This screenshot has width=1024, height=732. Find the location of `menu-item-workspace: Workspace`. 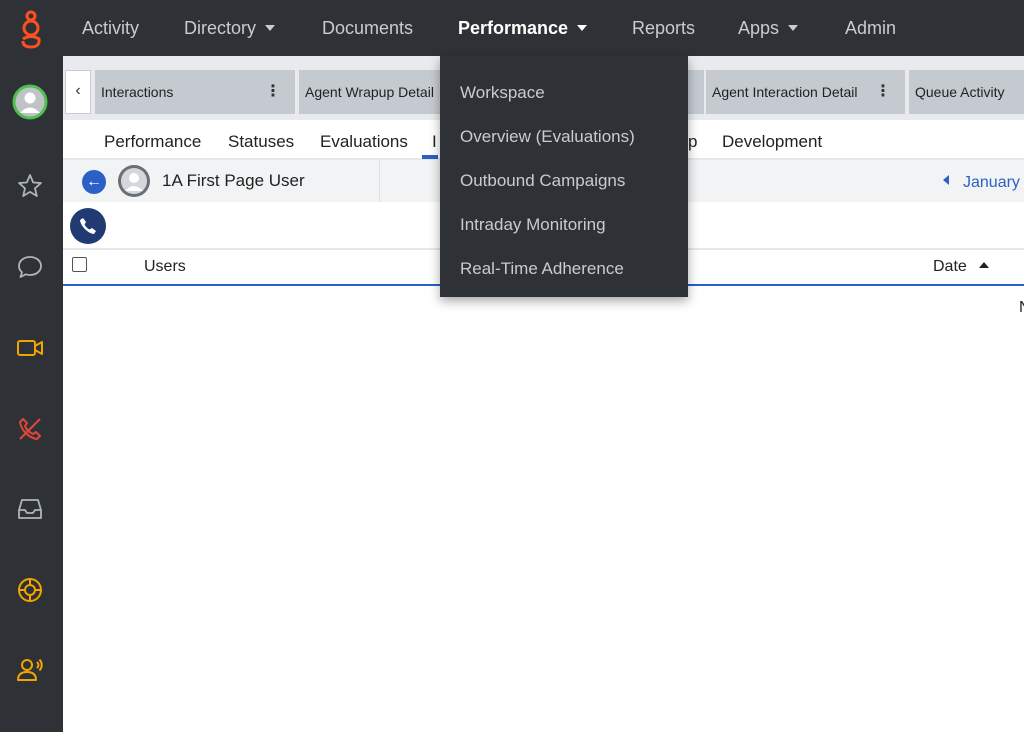

menu-item-workspace: Workspace is located at coordinates (502, 93).